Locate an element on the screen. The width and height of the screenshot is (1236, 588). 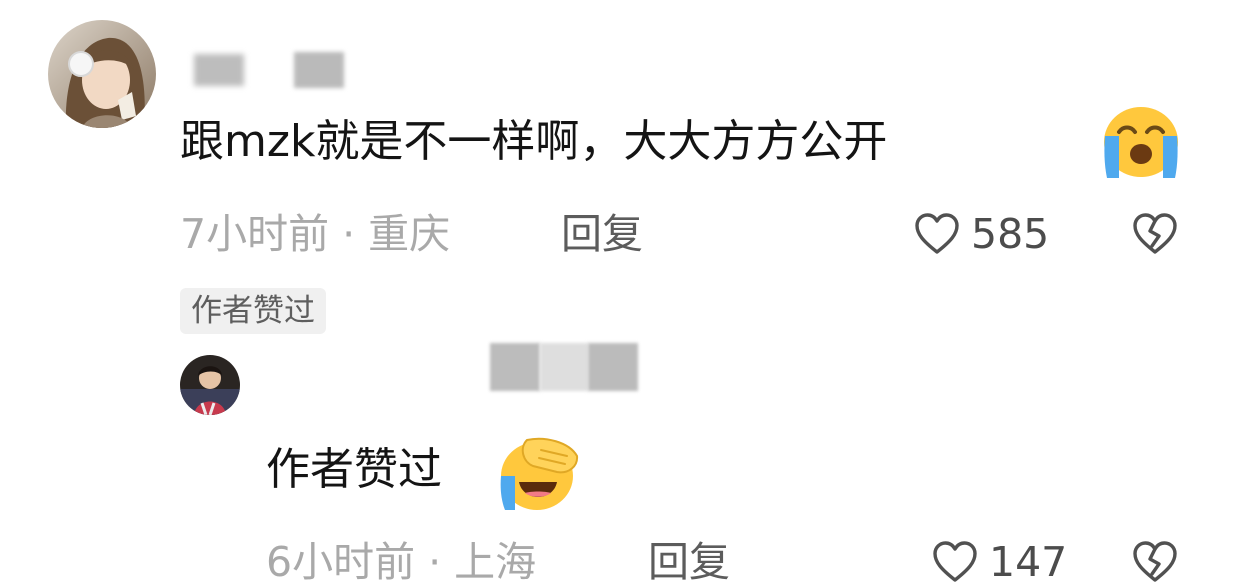
reply-reply-button: 回复 is located at coordinates (689, 562).